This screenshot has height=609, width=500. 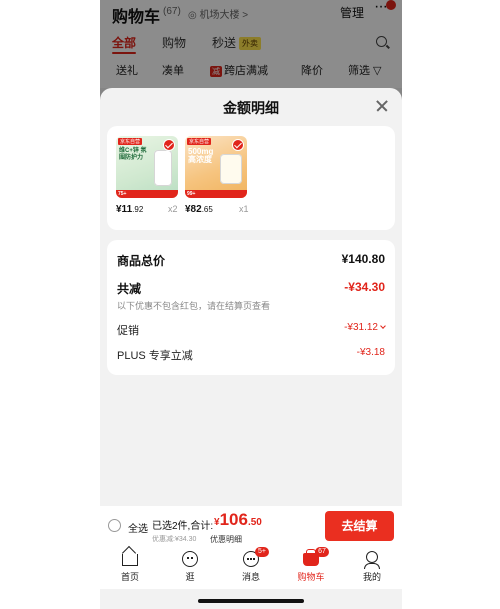 I want to click on amount-decimal: .50, so click(x=254, y=522).